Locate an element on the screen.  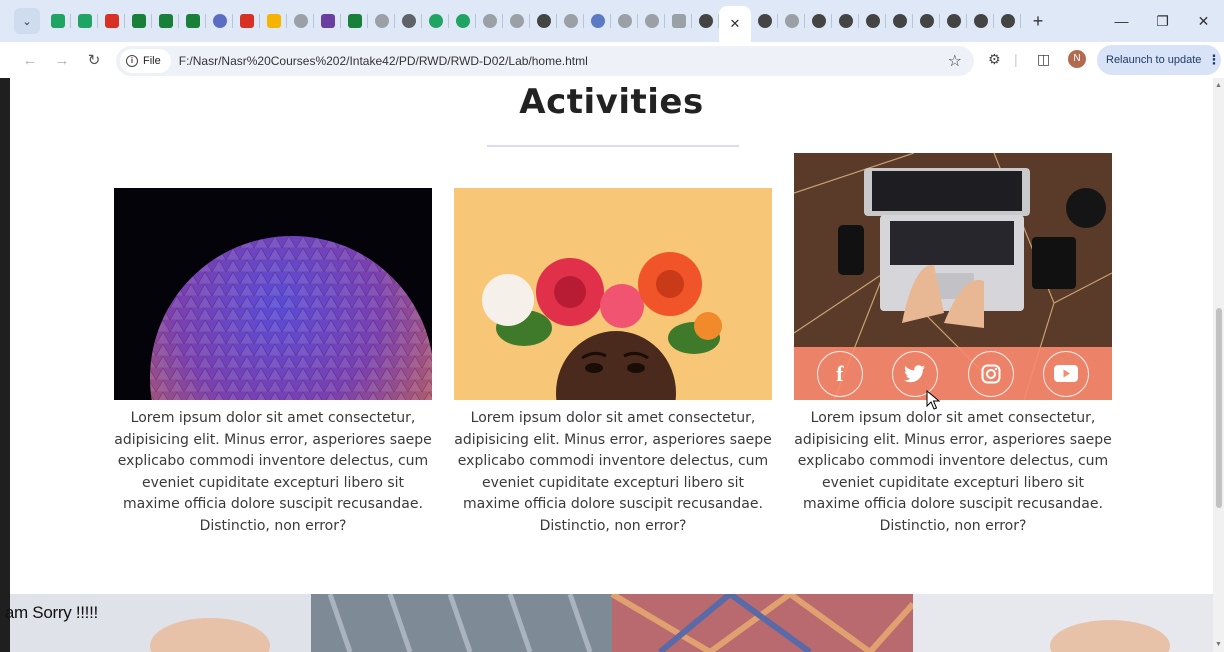
extensions-icon: ⚙ is located at coordinates (994, 59).